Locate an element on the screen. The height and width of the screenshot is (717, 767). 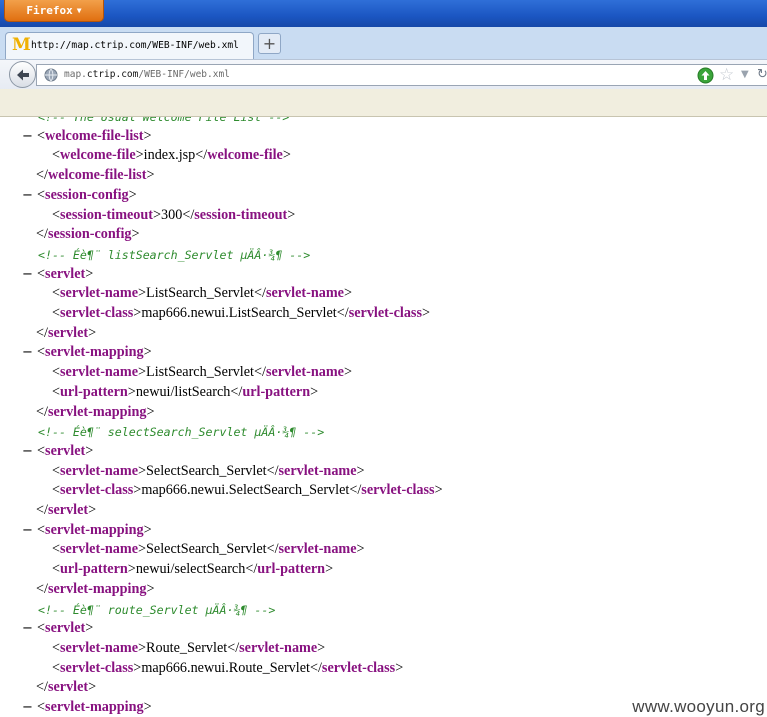
watermark: www.wooyun.org is located at coordinates (698, 706).